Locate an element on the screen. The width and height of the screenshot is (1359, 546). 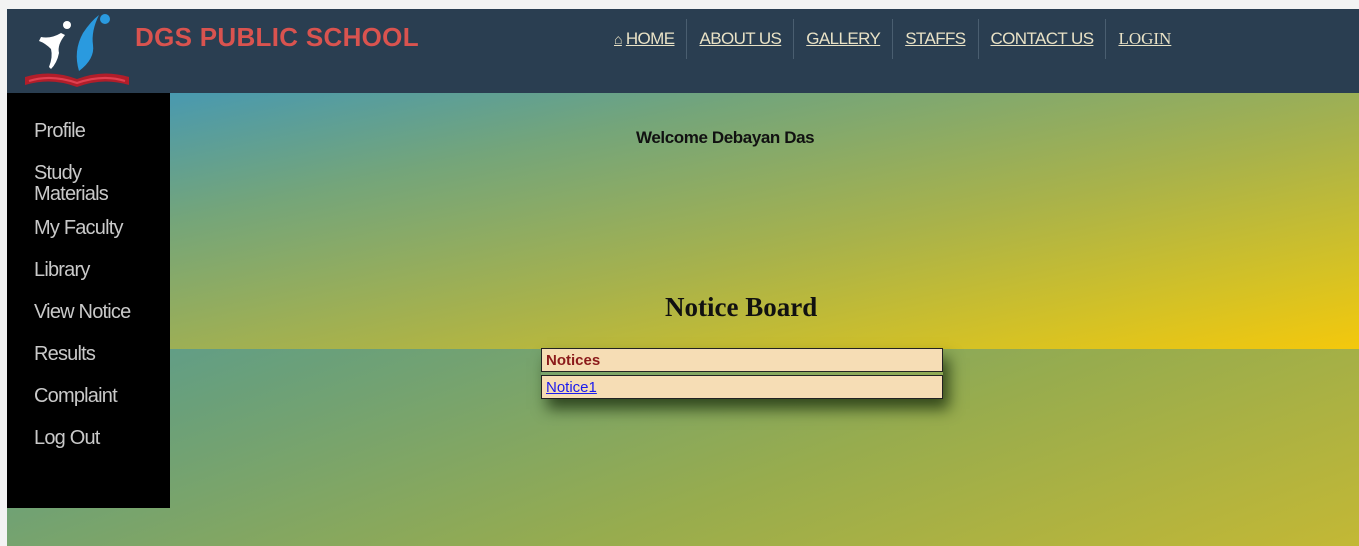
home-icon: ⌂ is located at coordinates (618, 39).